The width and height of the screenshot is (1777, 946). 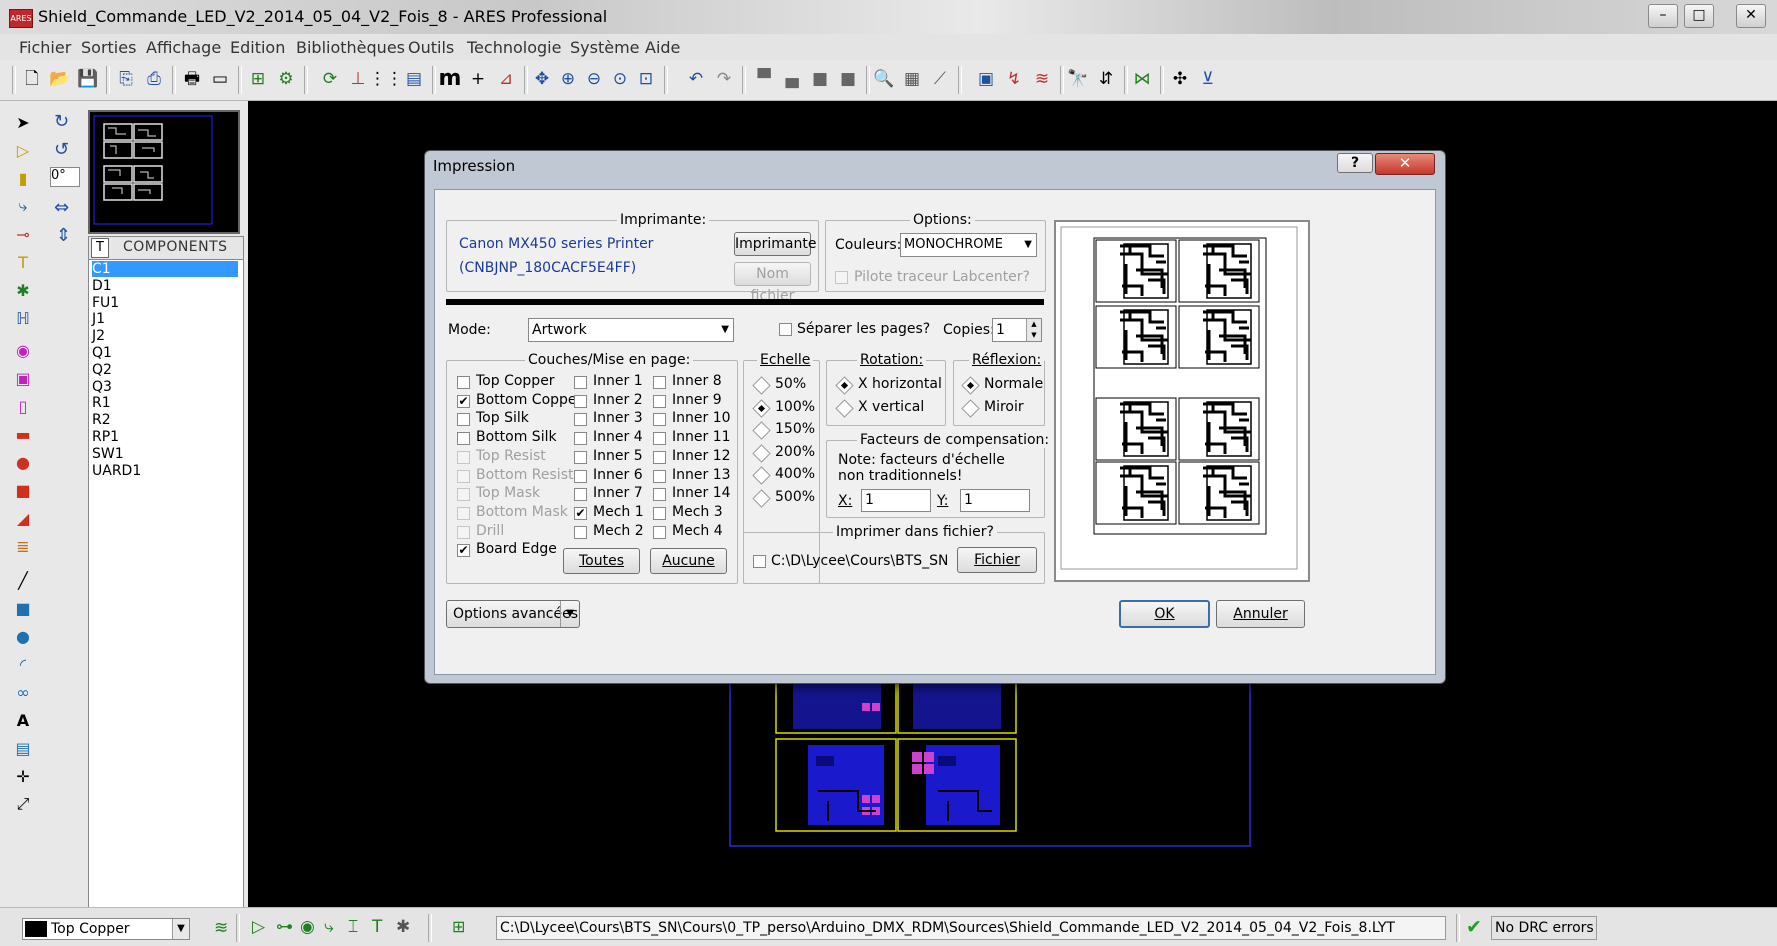 What do you see at coordinates (1260, 614) in the screenshot?
I see `cancel-button: Annuler` at bounding box center [1260, 614].